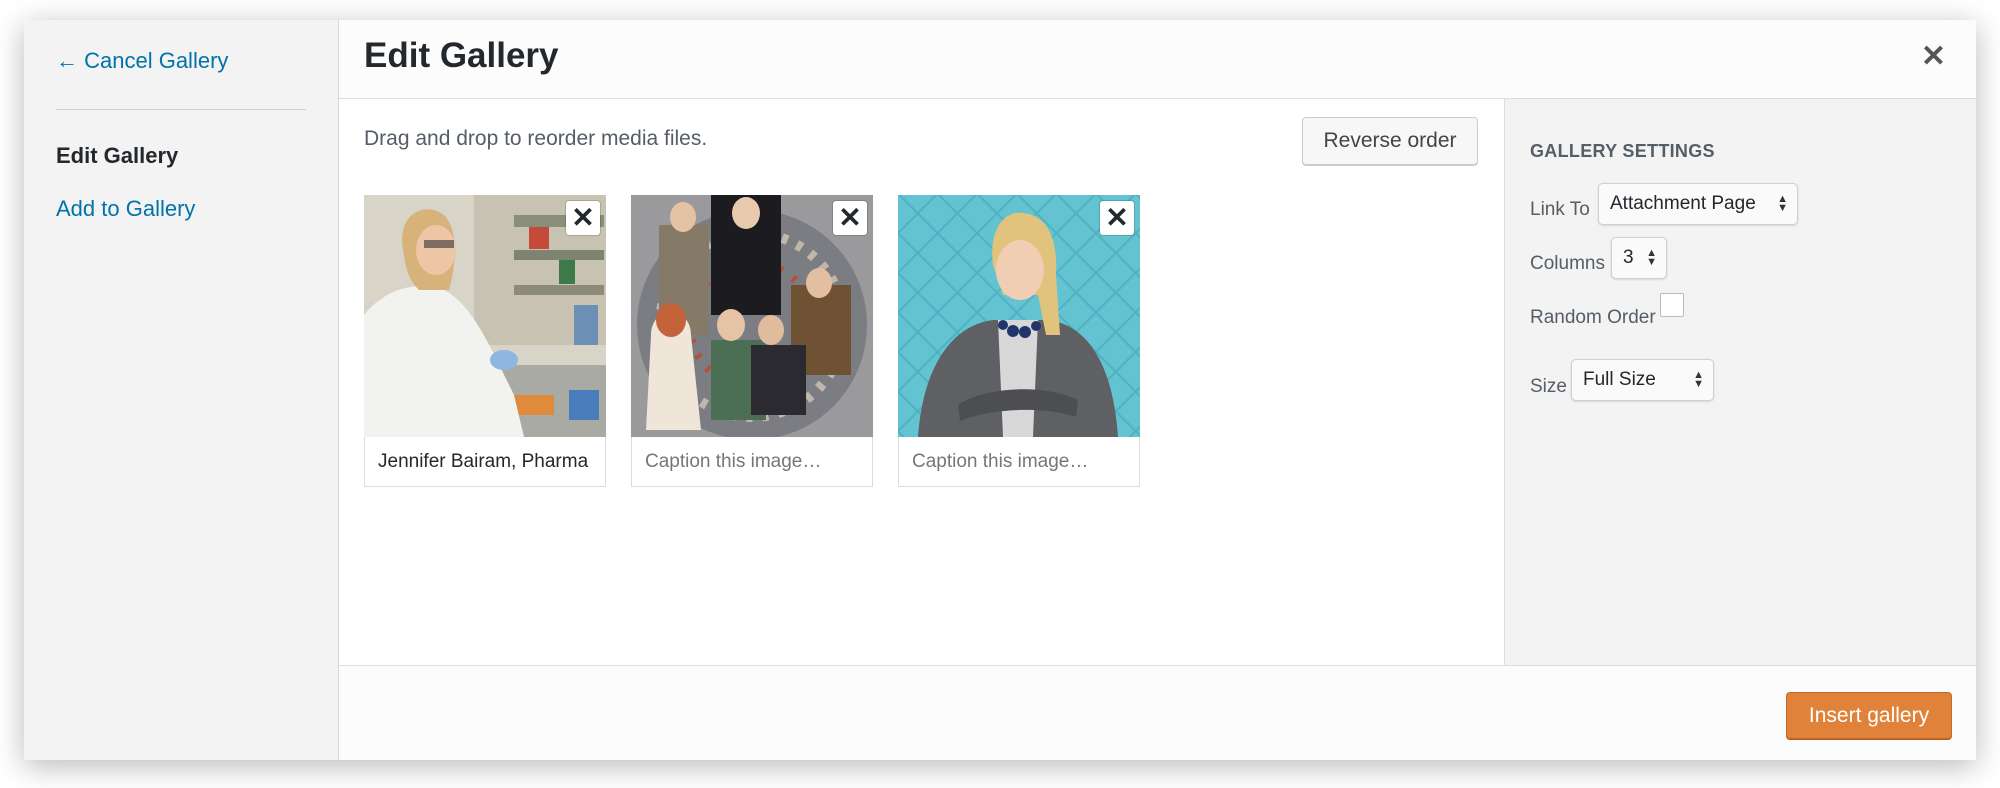  I want to click on size-select: Full Size ▲ ▼, so click(1642, 380).